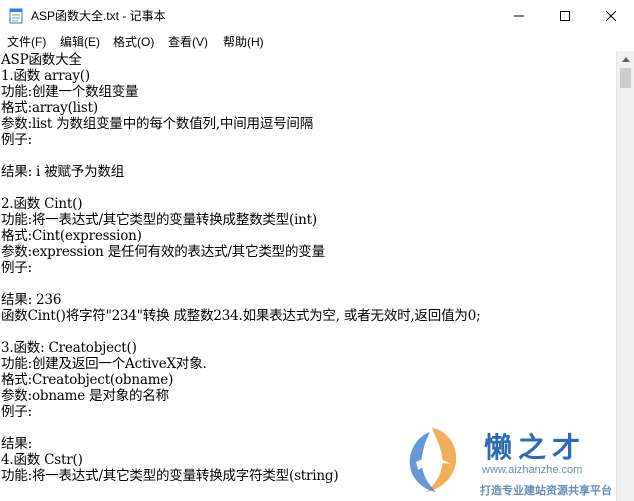 The image size is (634, 501). What do you see at coordinates (16, 16) in the screenshot?
I see `notepad-icon` at bounding box center [16, 16].